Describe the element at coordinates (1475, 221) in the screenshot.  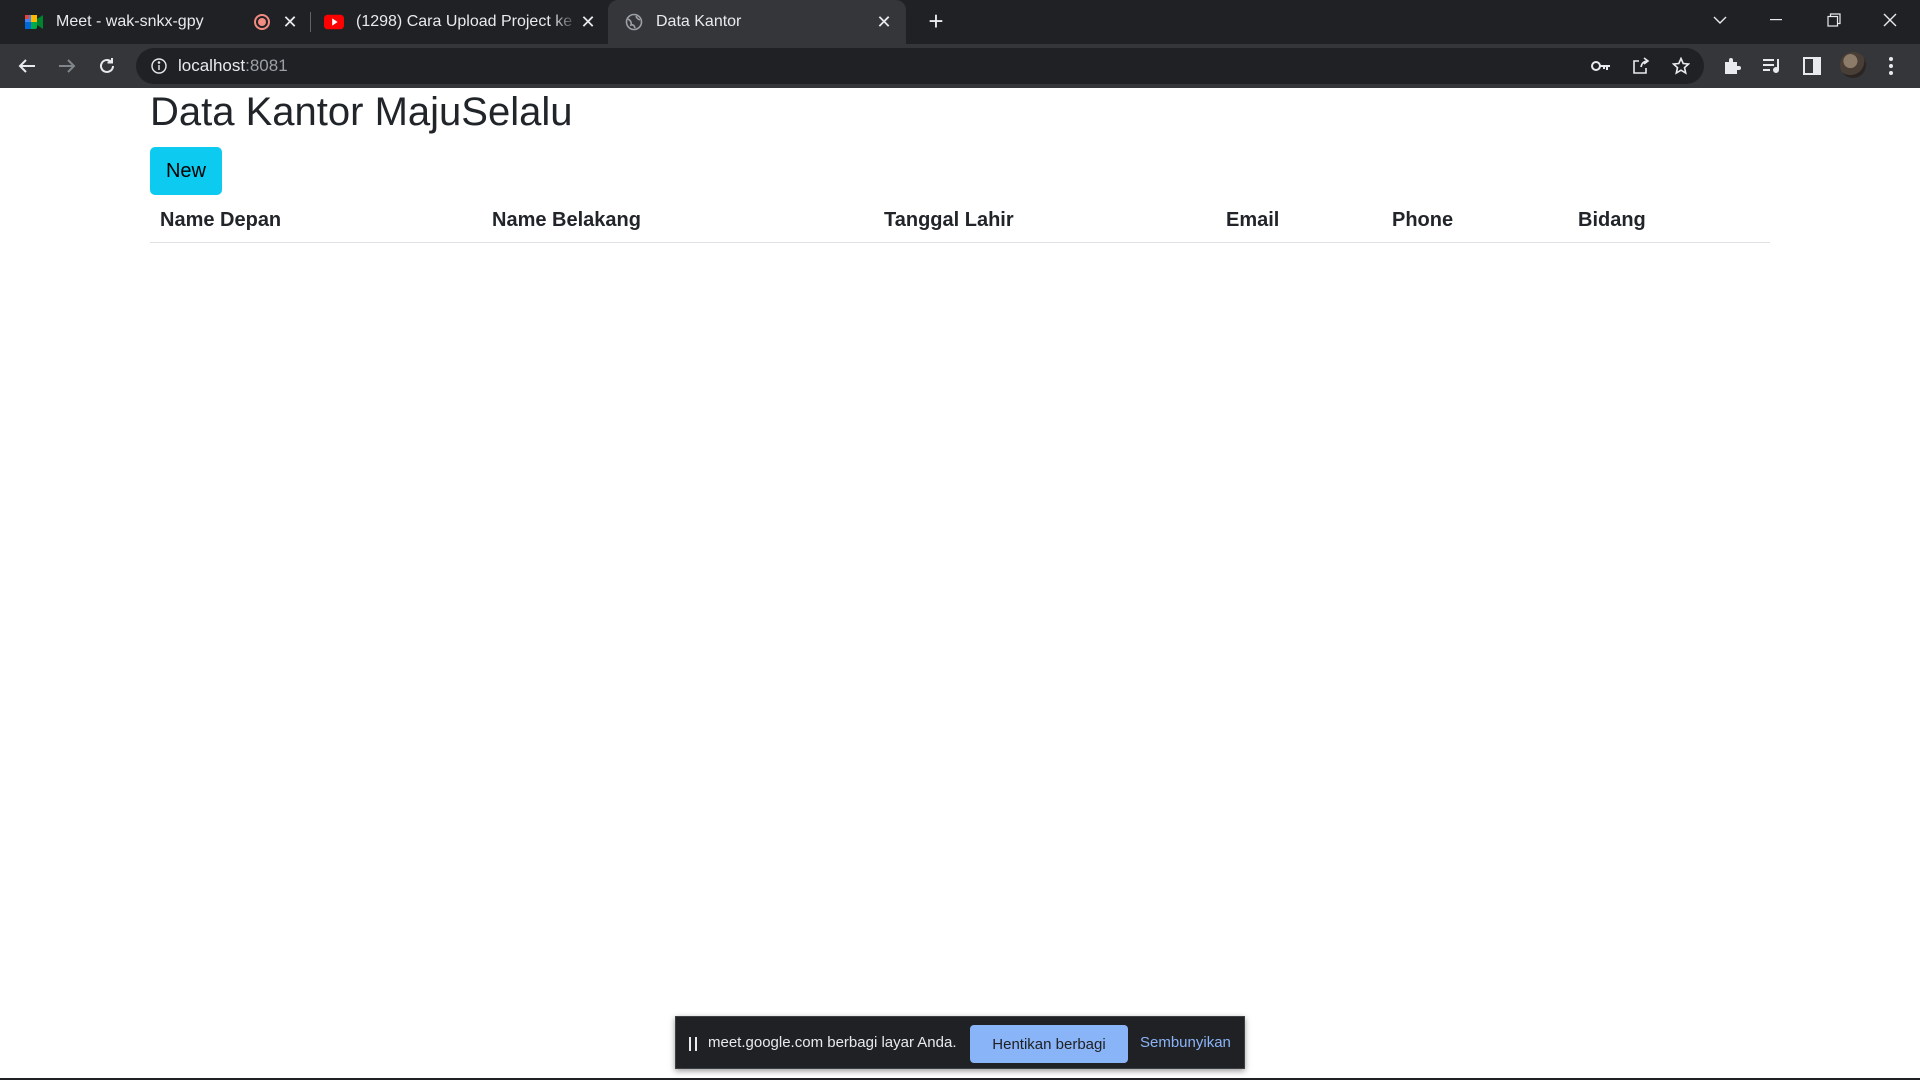
I see `column-header-phone: Phone` at that location.